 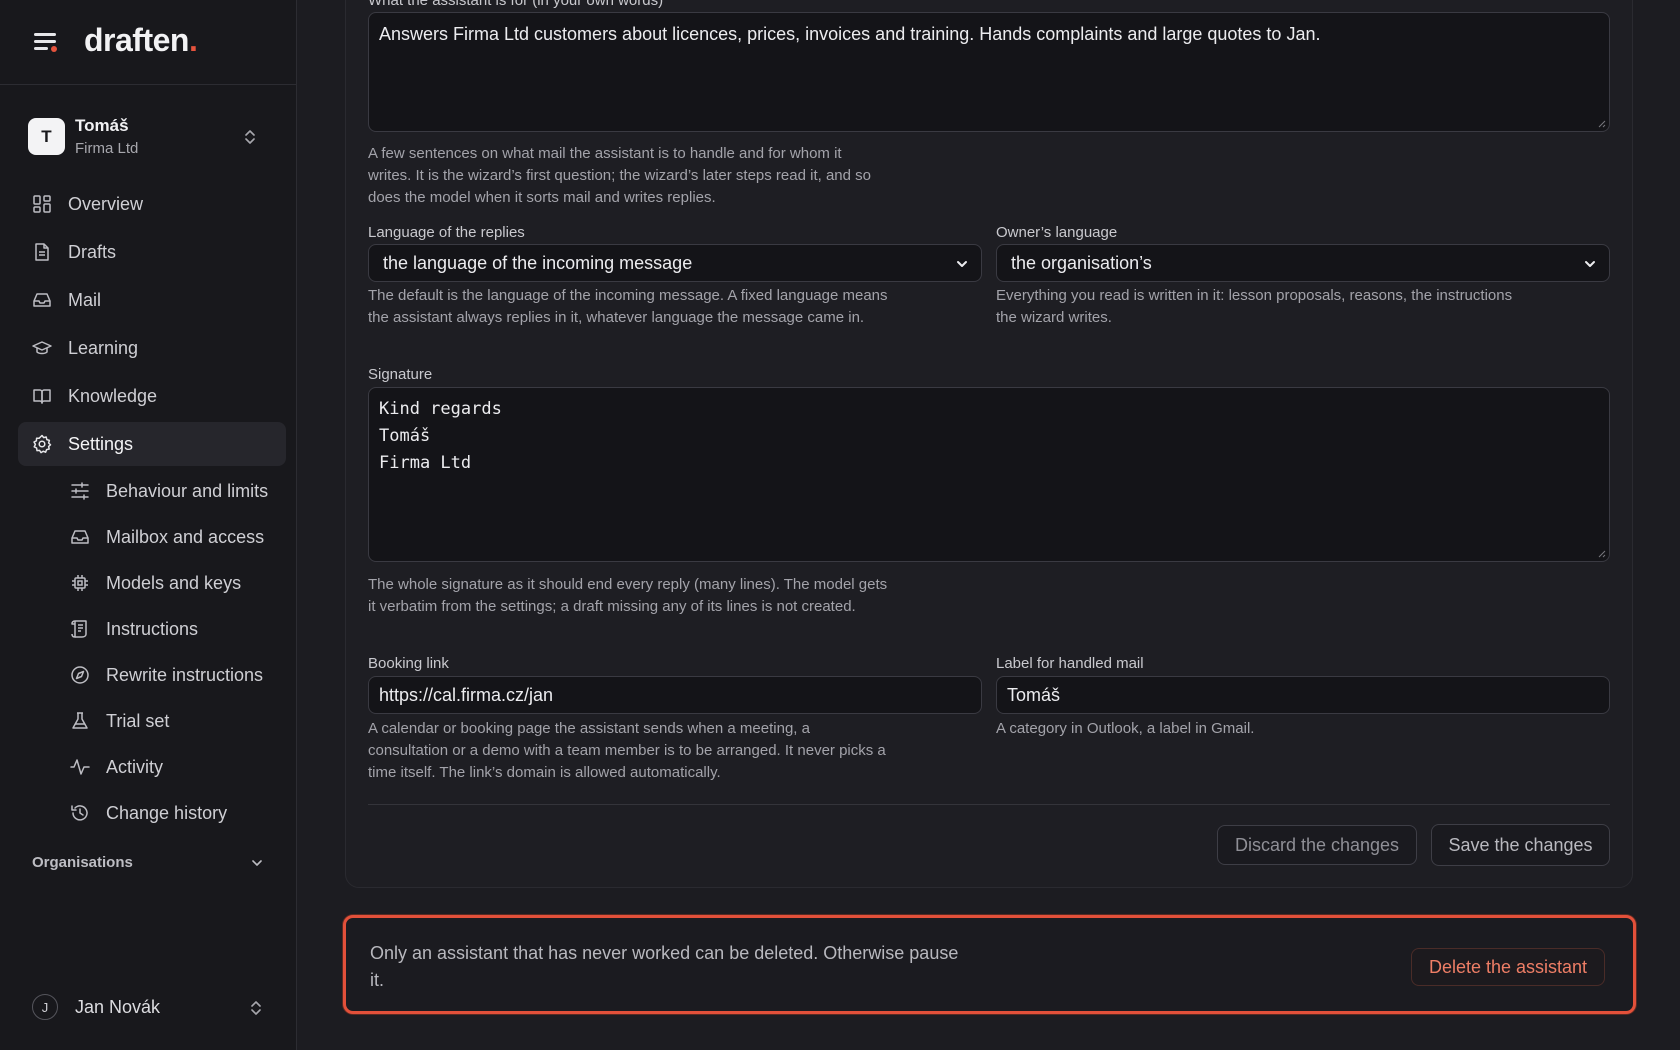 What do you see at coordinates (153, 141) in the screenshot?
I see `account-switcher: T Tomáš Firma Ltd` at bounding box center [153, 141].